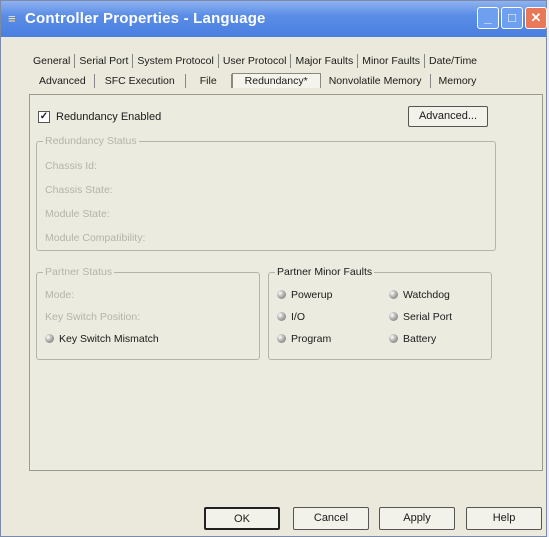 This screenshot has height=537, width=549. I want to click on redundancy-status-title: Redundancy Status, so click(91, 141).